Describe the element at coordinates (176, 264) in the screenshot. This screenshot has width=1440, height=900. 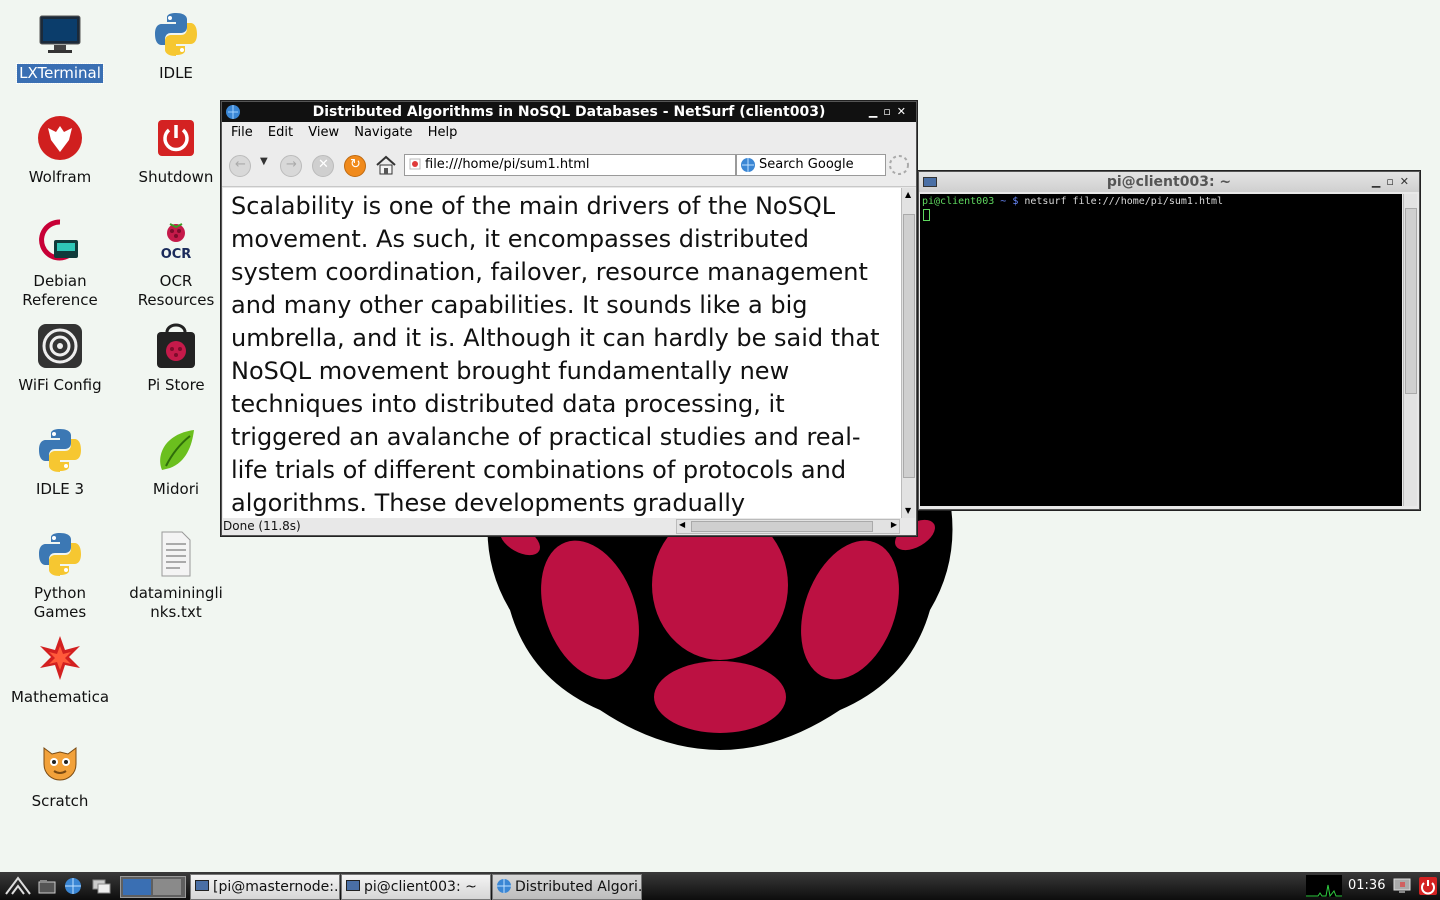
I see `desktop-icon-ocr-resources: OCR OCR Resources` at that location.